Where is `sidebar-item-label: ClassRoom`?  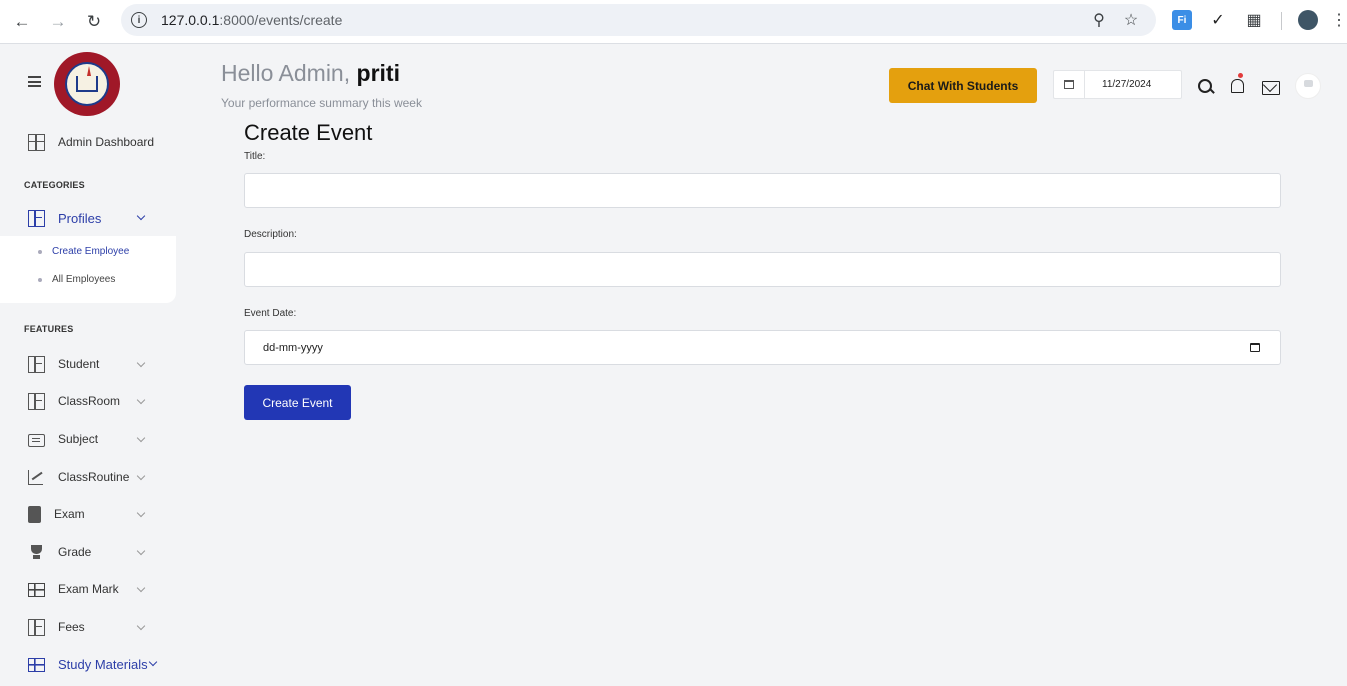 sidebar-item-label: ClassRoom is located at coordinates (89, 401).